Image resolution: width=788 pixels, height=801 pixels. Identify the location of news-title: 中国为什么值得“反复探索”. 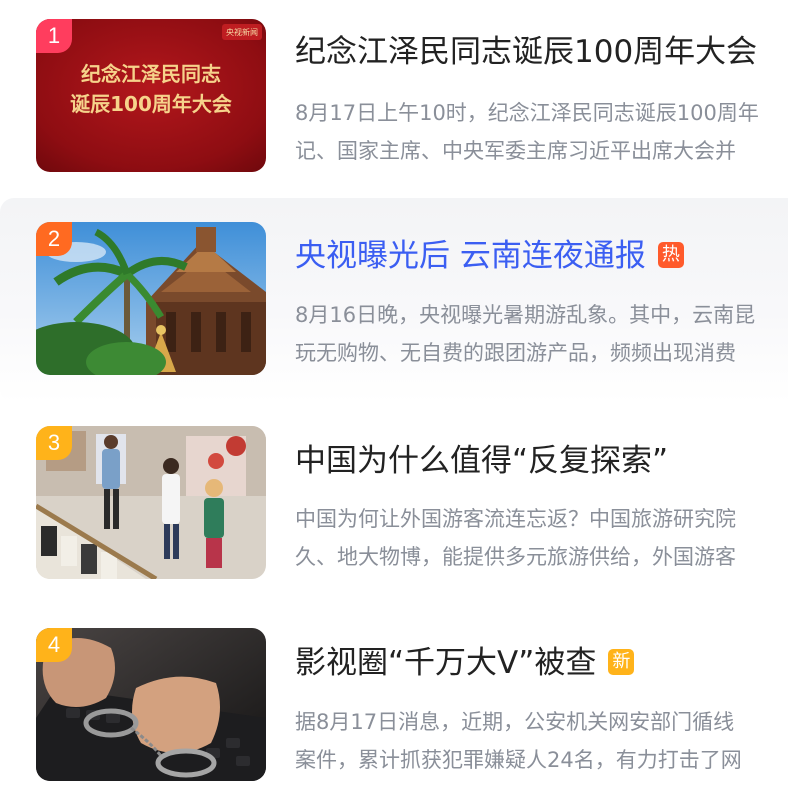
(481, 461).